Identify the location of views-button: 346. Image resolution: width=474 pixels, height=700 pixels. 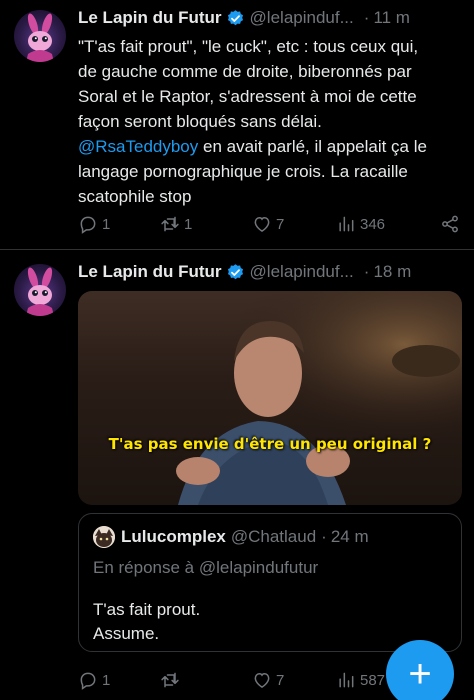
(360, 224).